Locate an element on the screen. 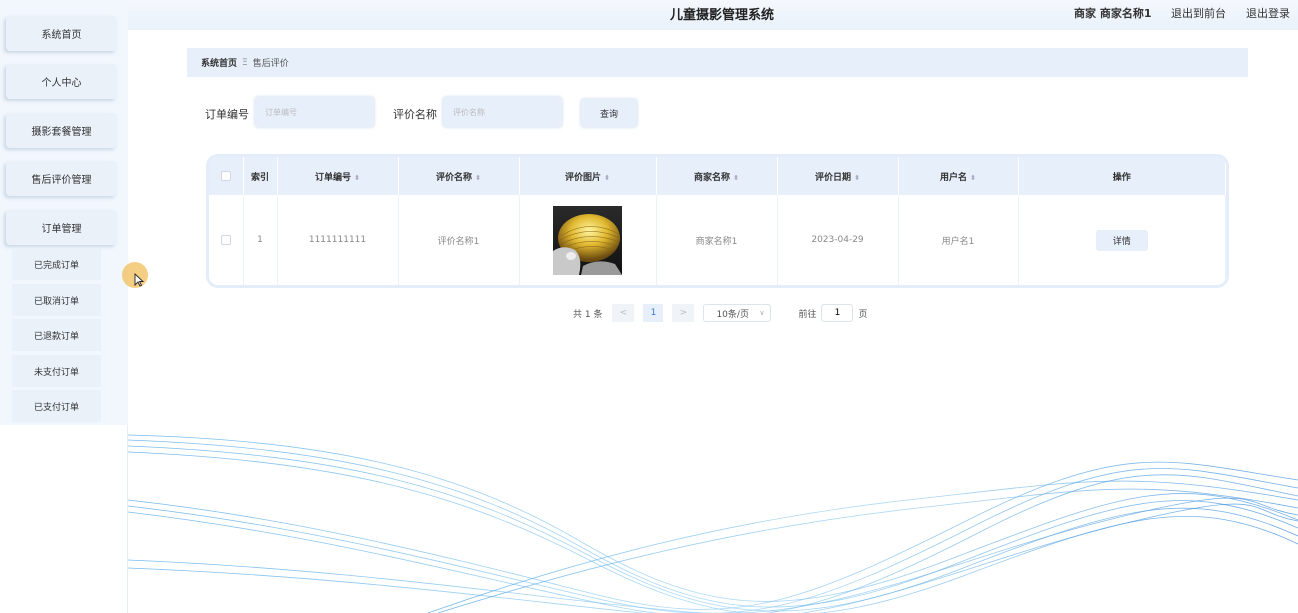  sidebar-item-order-management: 订单管理 is located at coordinates (61, 227).